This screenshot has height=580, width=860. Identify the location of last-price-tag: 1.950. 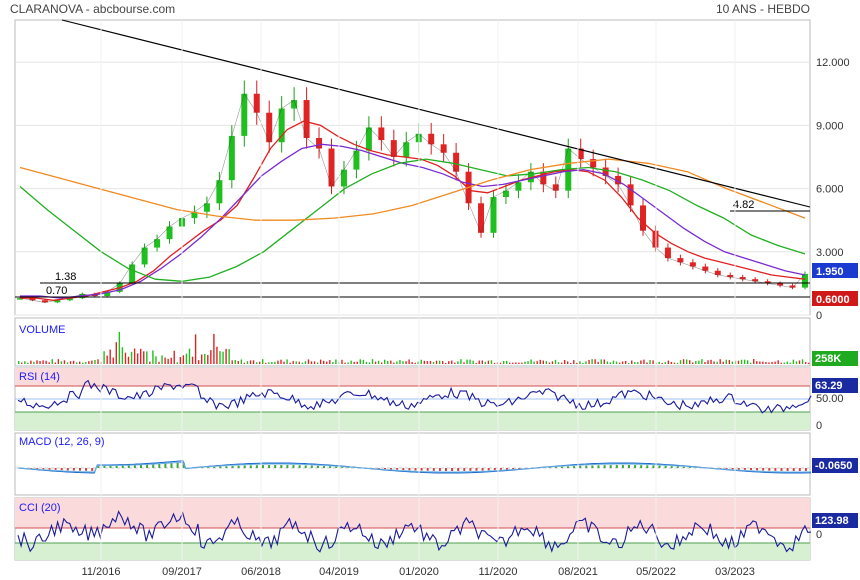
(830, 272).